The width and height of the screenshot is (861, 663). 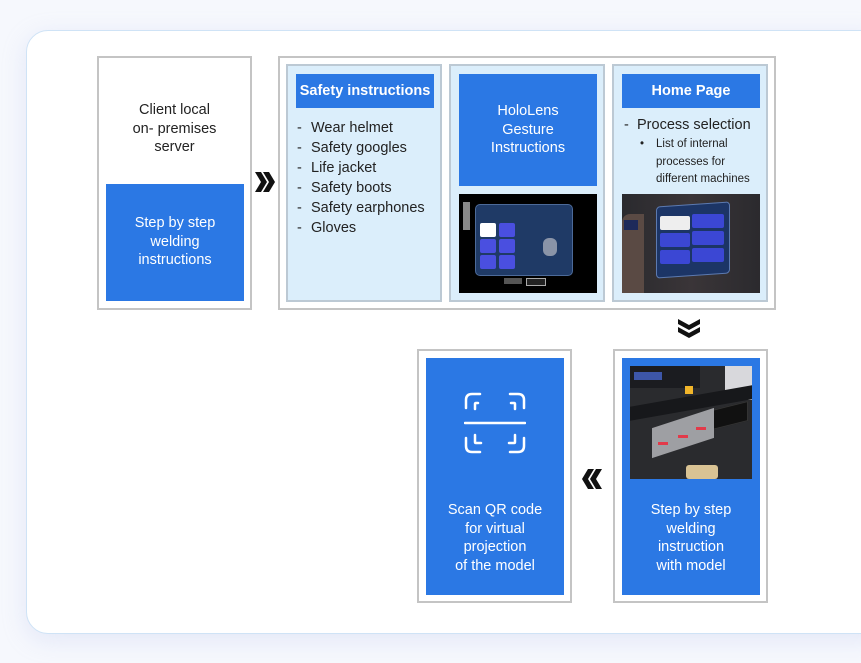 I want to click on safety-item: Safety boots, so click(x=361, y=188).